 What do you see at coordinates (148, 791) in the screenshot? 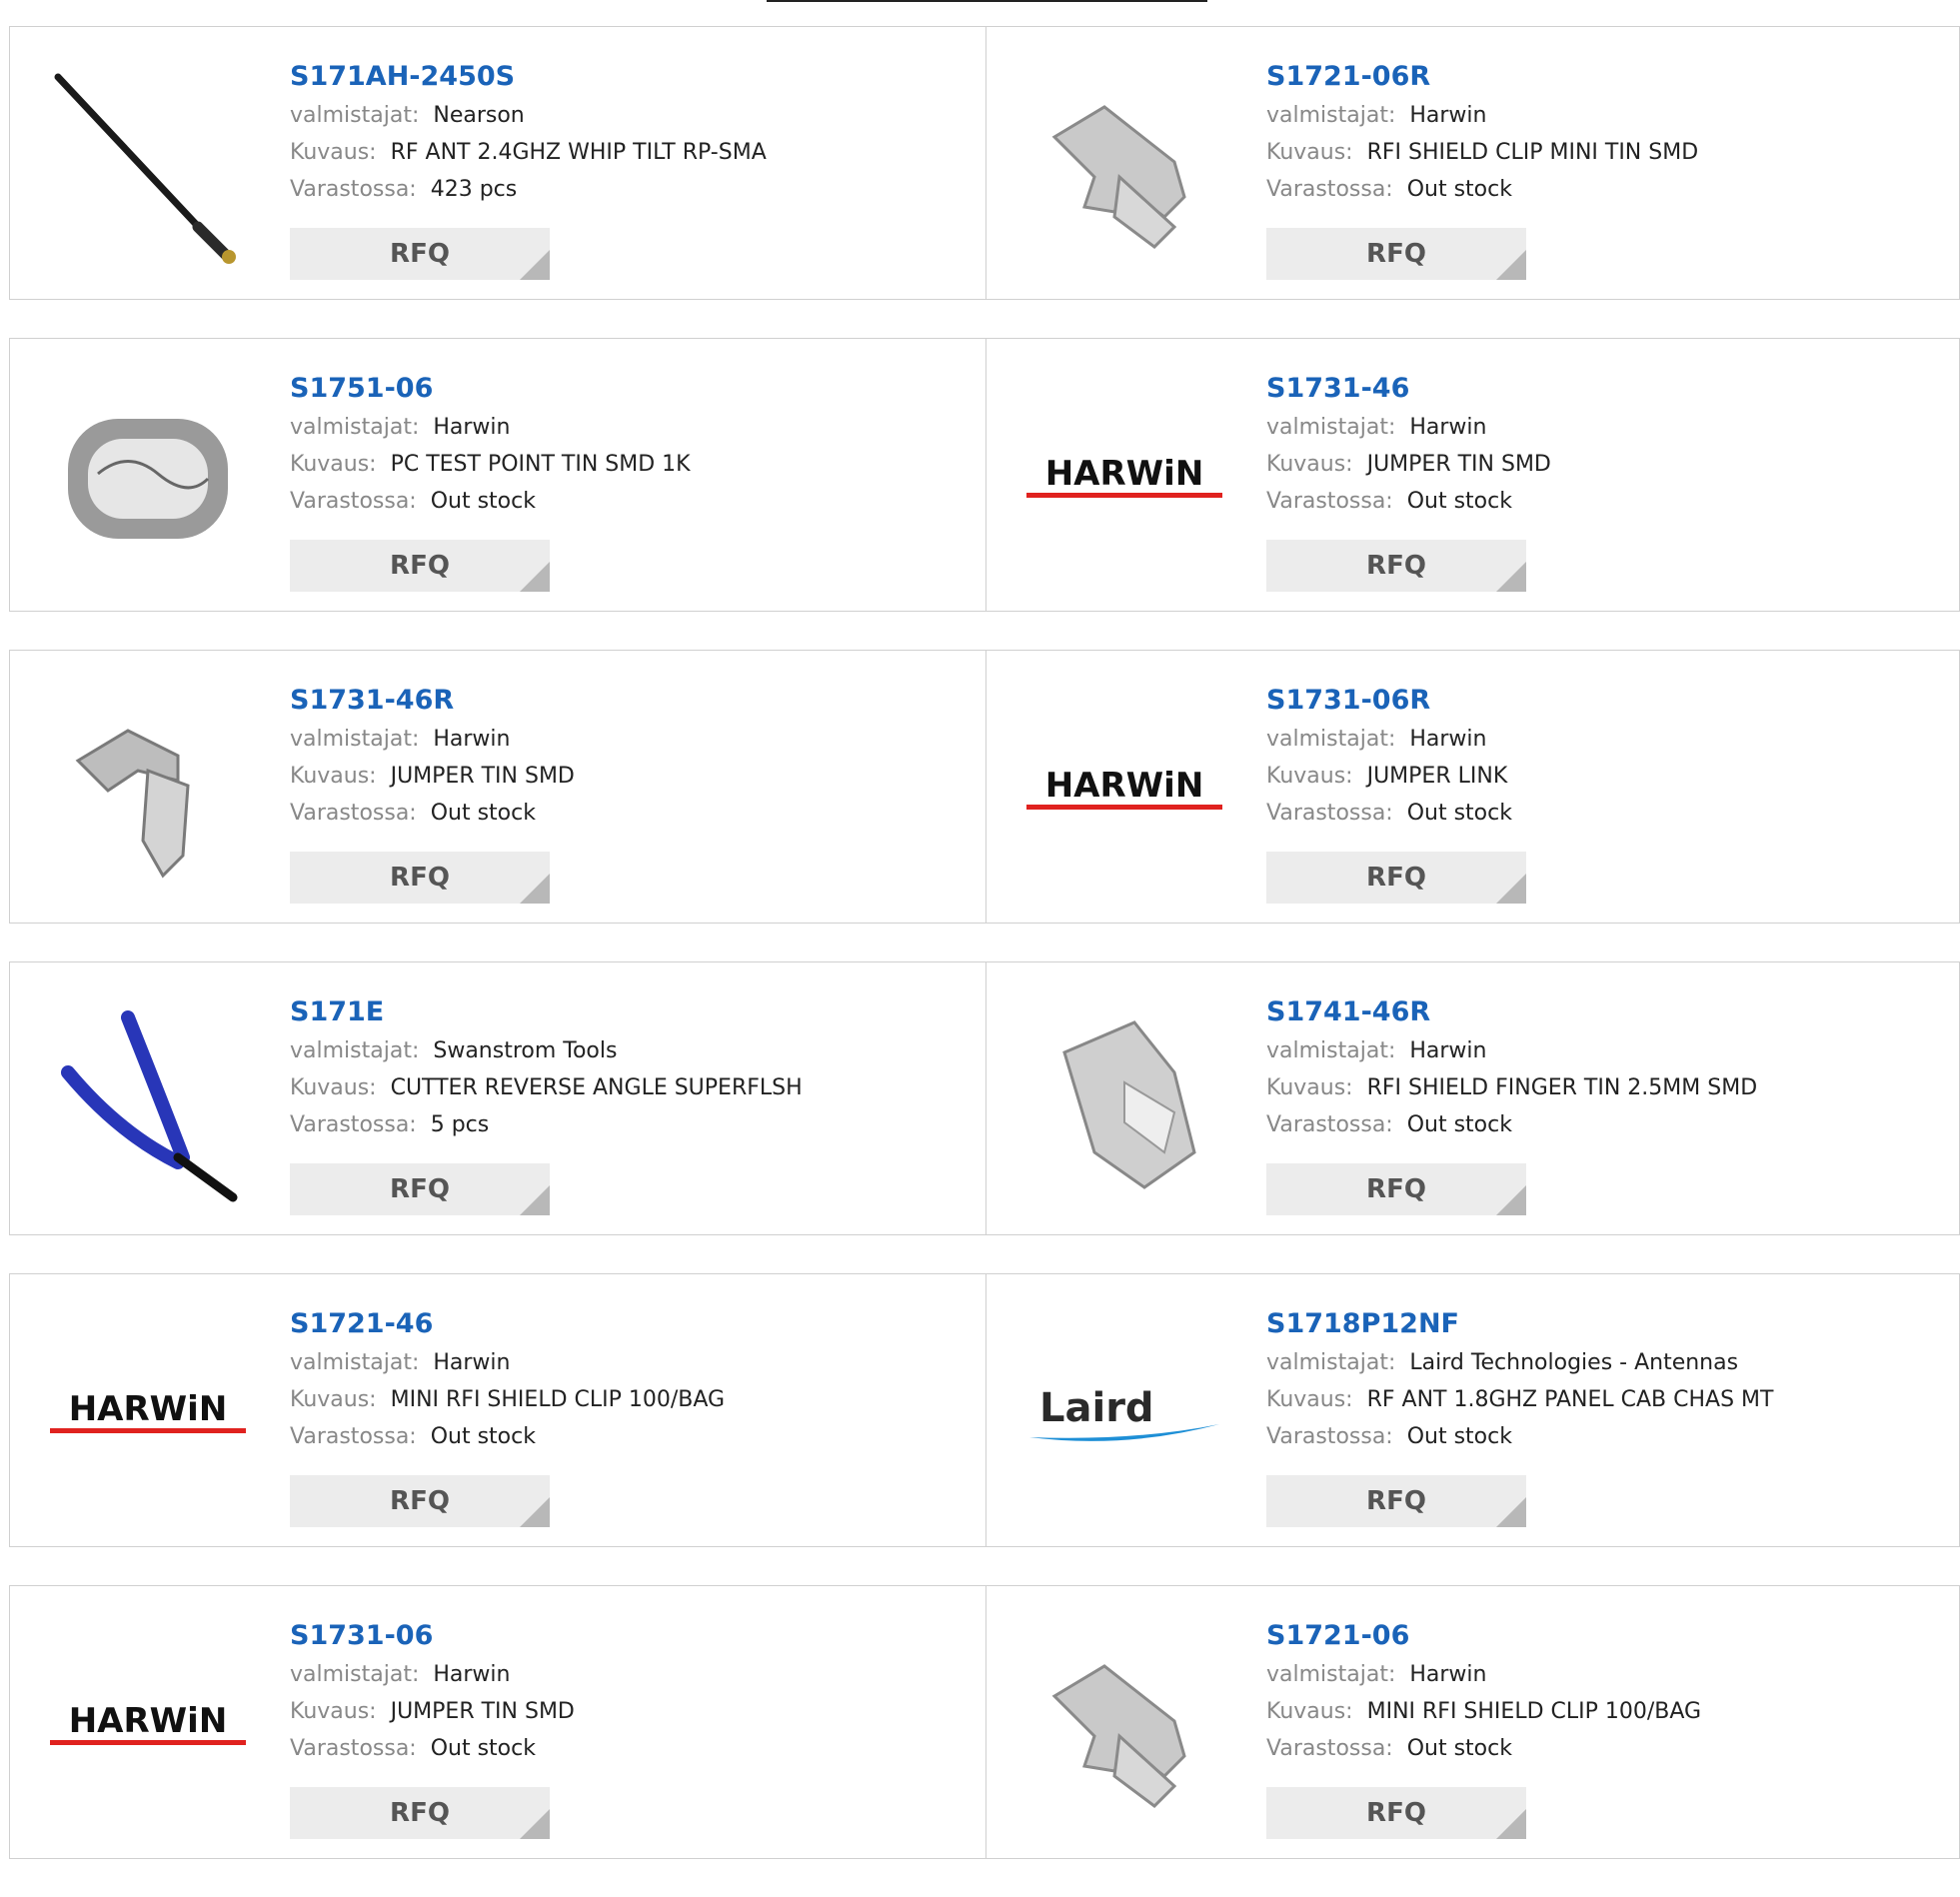
I see `jumper-icon` at bounding box center [148, 791].